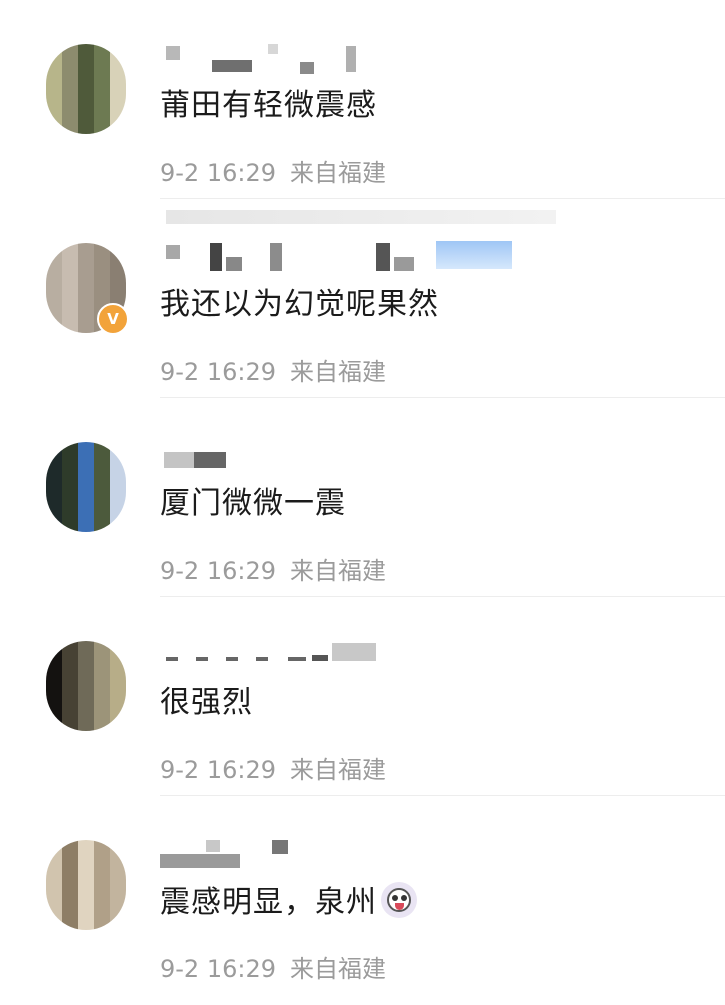  I want to click on comment-text: 我还以为幻觉呢果然, so click(299, 304).